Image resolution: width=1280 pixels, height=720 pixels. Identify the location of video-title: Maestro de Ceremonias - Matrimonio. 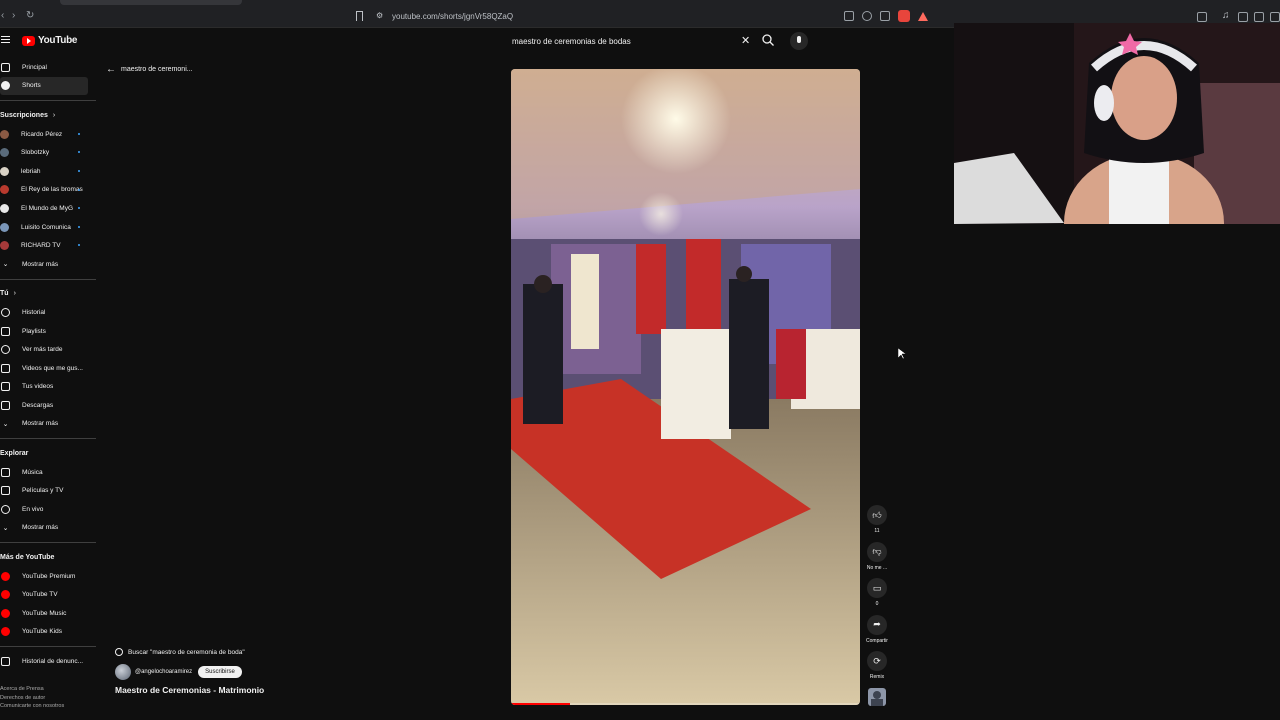
(189, 690).